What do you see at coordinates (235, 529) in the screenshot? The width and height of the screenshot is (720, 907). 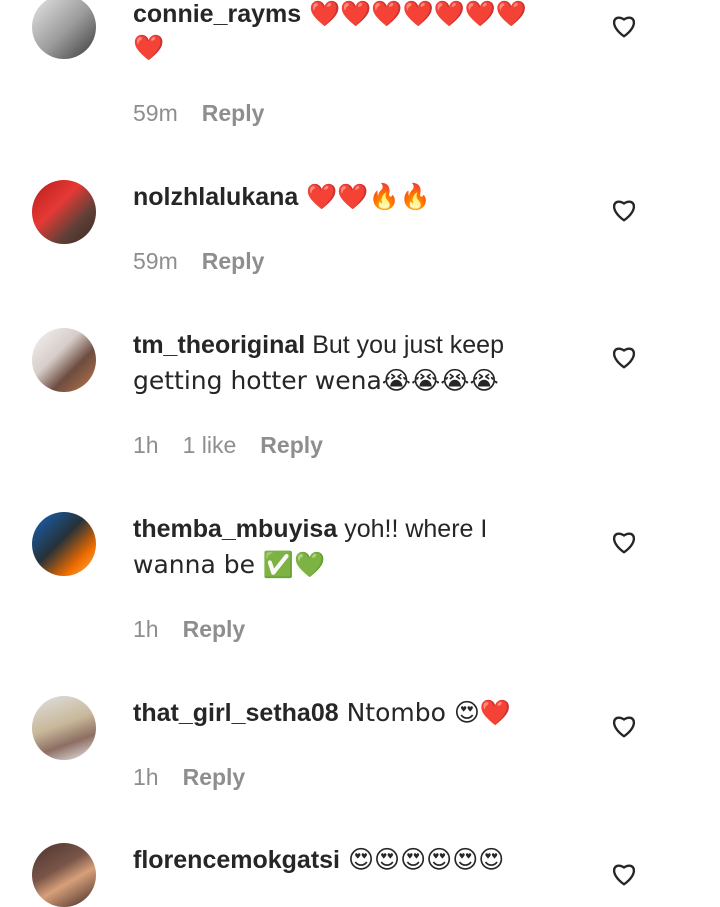 I see `comment-username: themba_mbuyisa` at bounding box center [235, 529].